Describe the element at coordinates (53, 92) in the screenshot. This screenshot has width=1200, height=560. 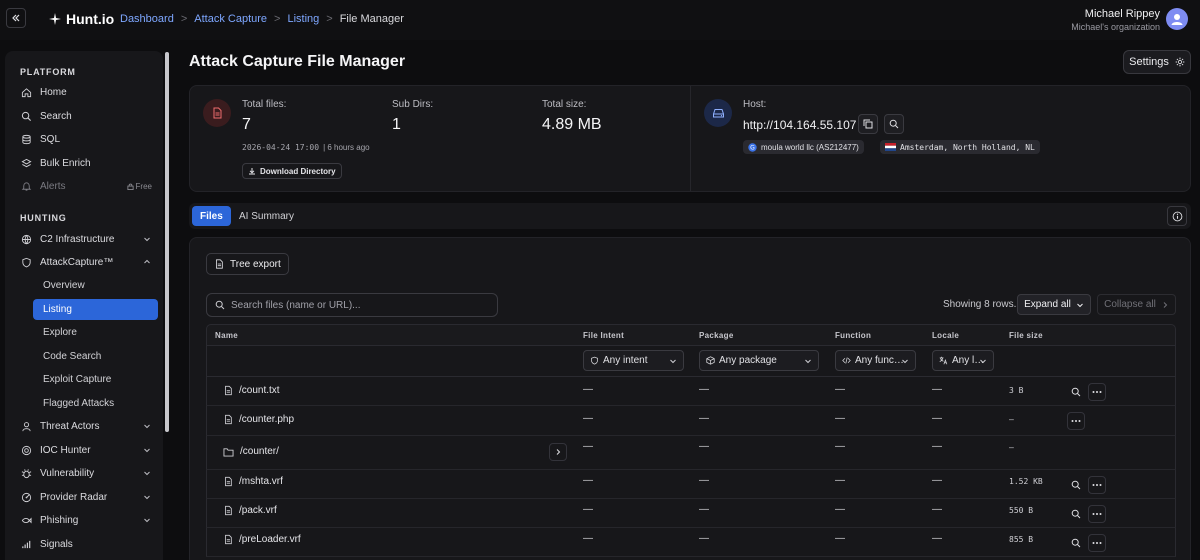
I see `sidebar-item-label: Home` at that location.